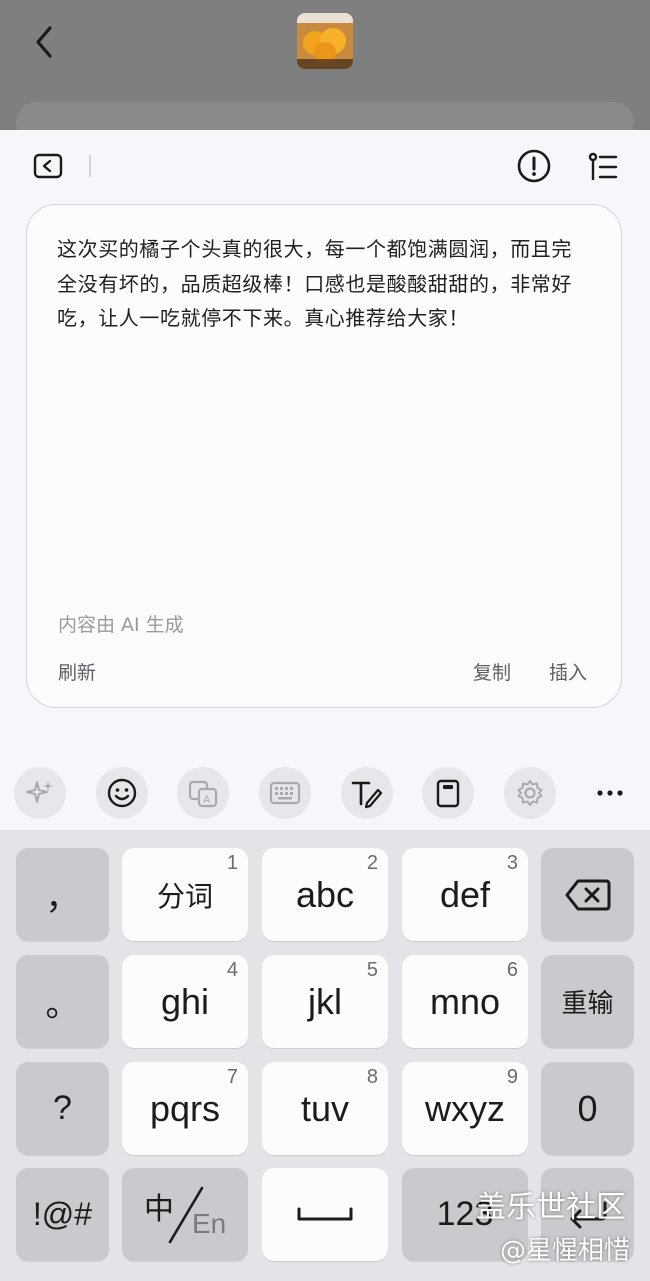 The image size is (650, 1281). I want to click on collapse-panel-icon, so click(48, 166).